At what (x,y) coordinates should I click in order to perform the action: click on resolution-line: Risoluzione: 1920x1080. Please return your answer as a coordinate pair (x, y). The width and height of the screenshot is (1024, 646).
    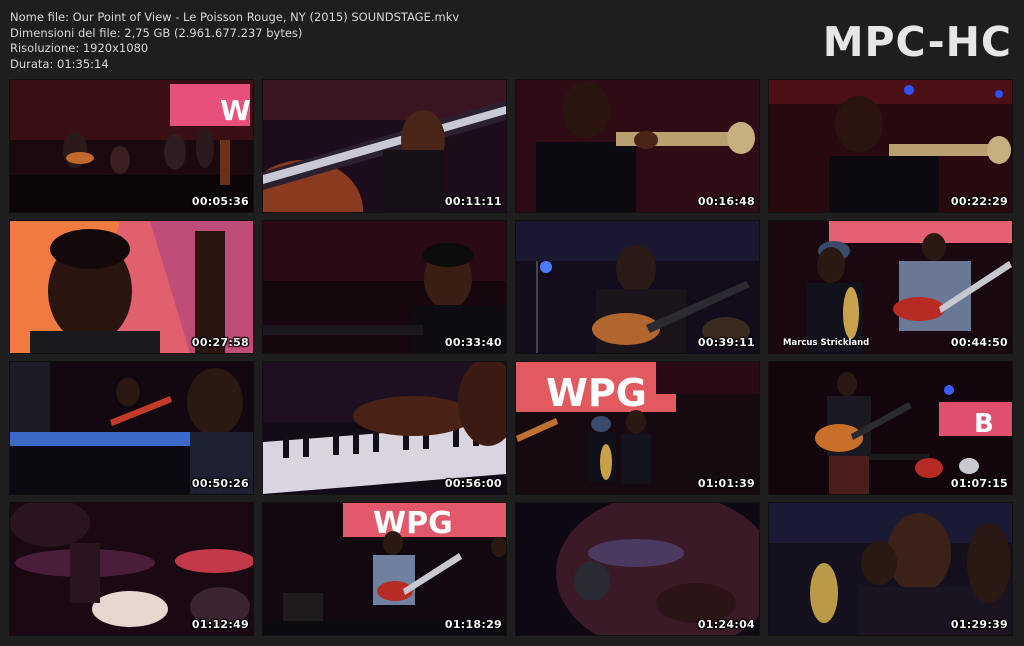
    Looking at the image, I should click on (79, 48).